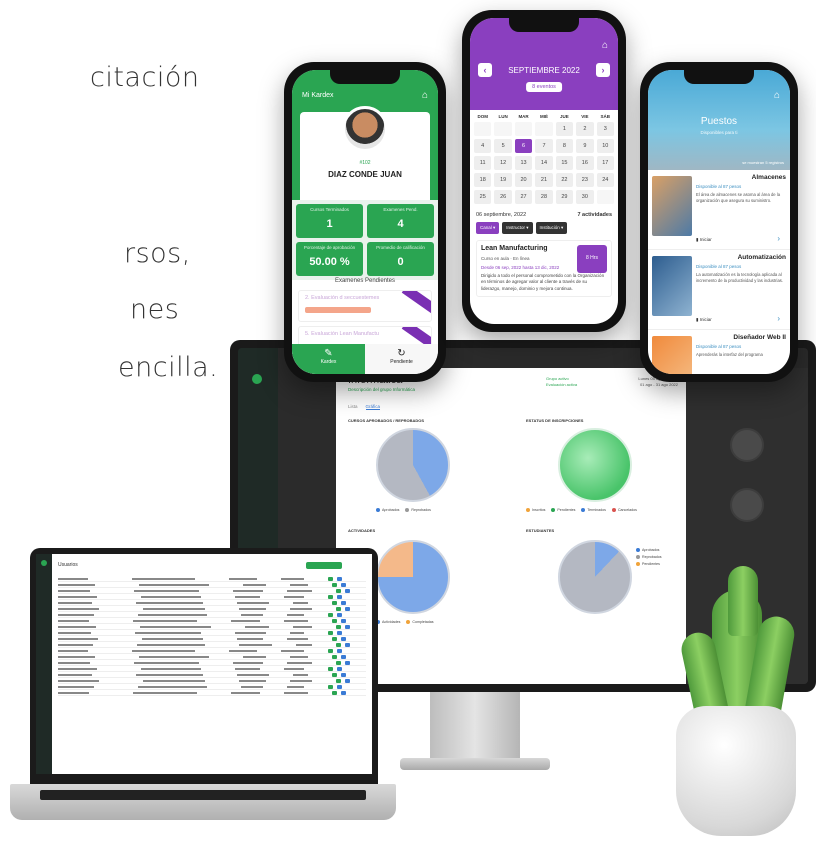 This screenshot has width=816, height=849. What do you see at coordinates (328, 359) in the screenshot?
I see `tab-kardex: ✎ Kardex` at bounding box center [328, 359].